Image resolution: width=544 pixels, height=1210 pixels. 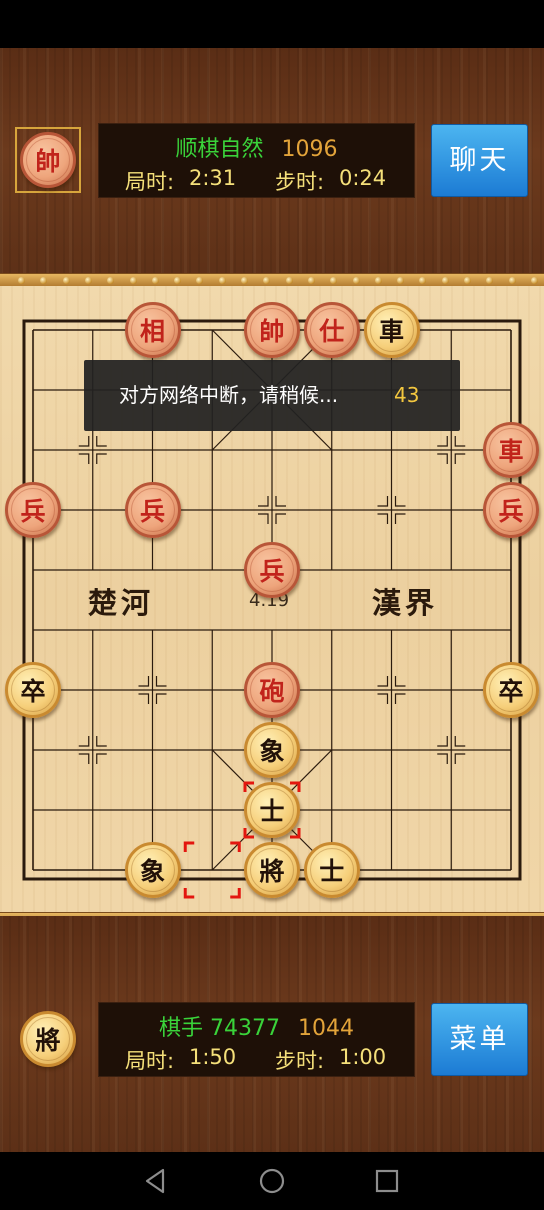 I want to click on piece-label: 象, so click(x=152, y=870).